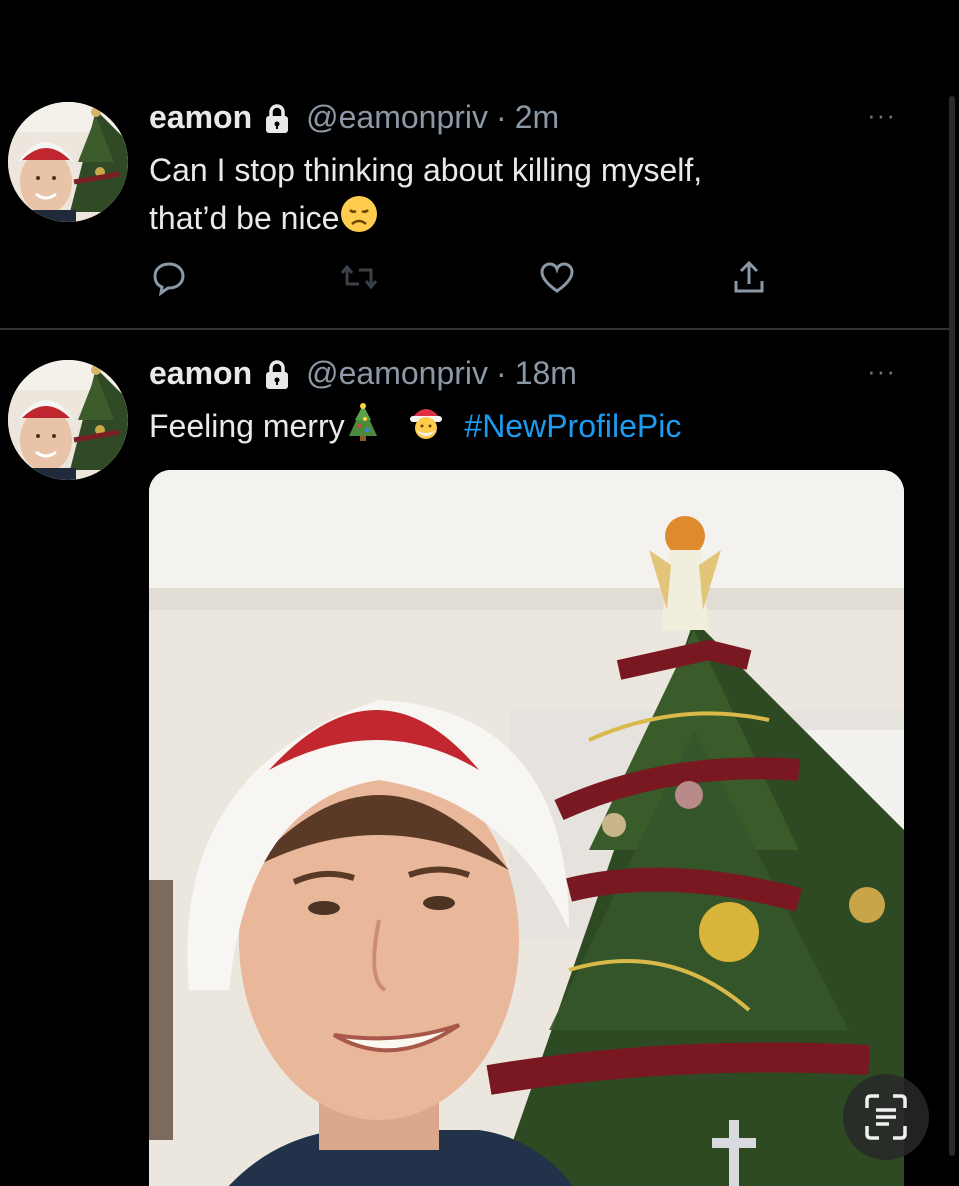  I want to click on tweet-text-line: Feeling merry, so click(247, 426).